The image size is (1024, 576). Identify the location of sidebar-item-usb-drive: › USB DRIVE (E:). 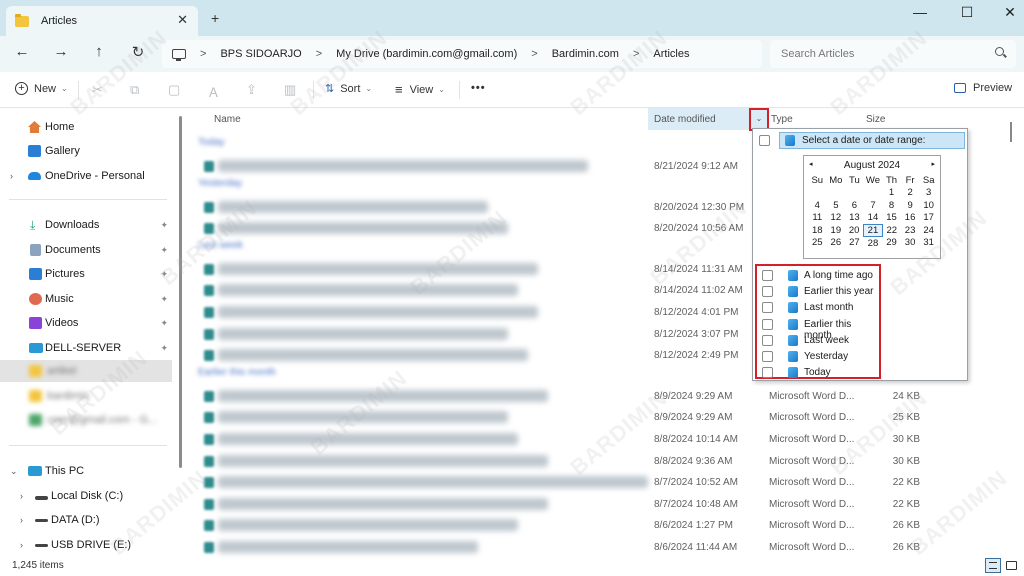
(86, 545).